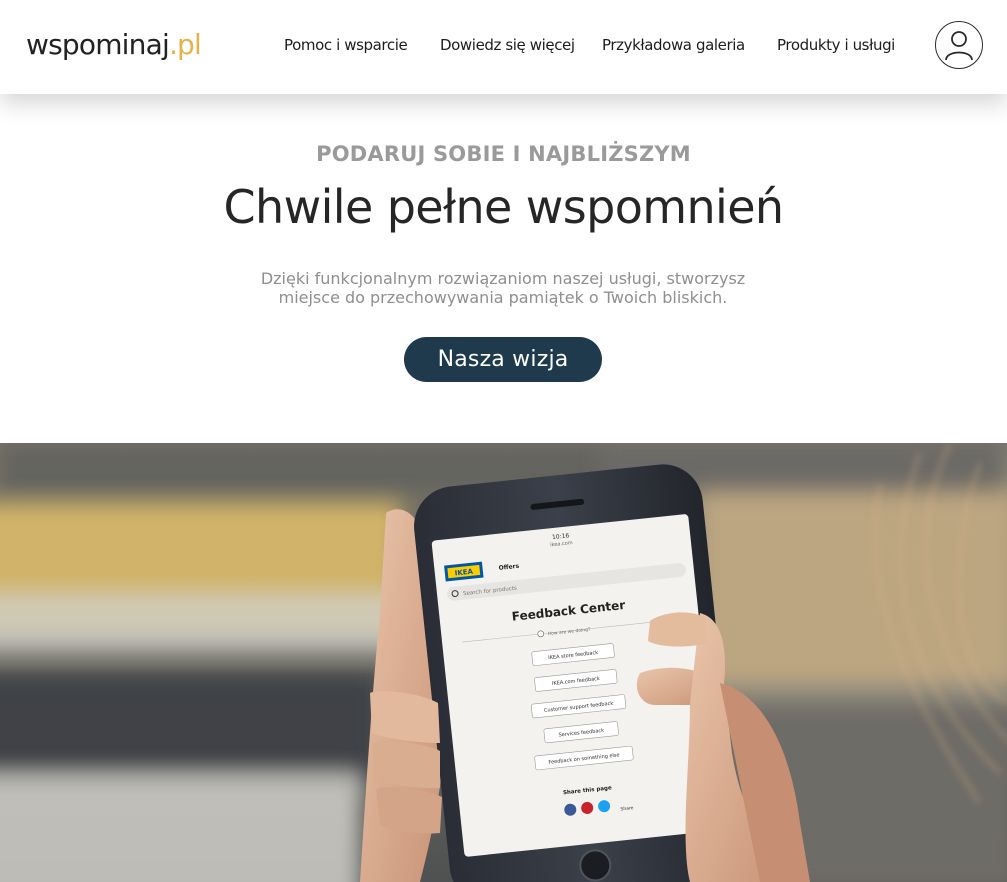 The image size is (1007, 882). I want to click on our-vision-button: Nasza wizja, so click(503, 359).